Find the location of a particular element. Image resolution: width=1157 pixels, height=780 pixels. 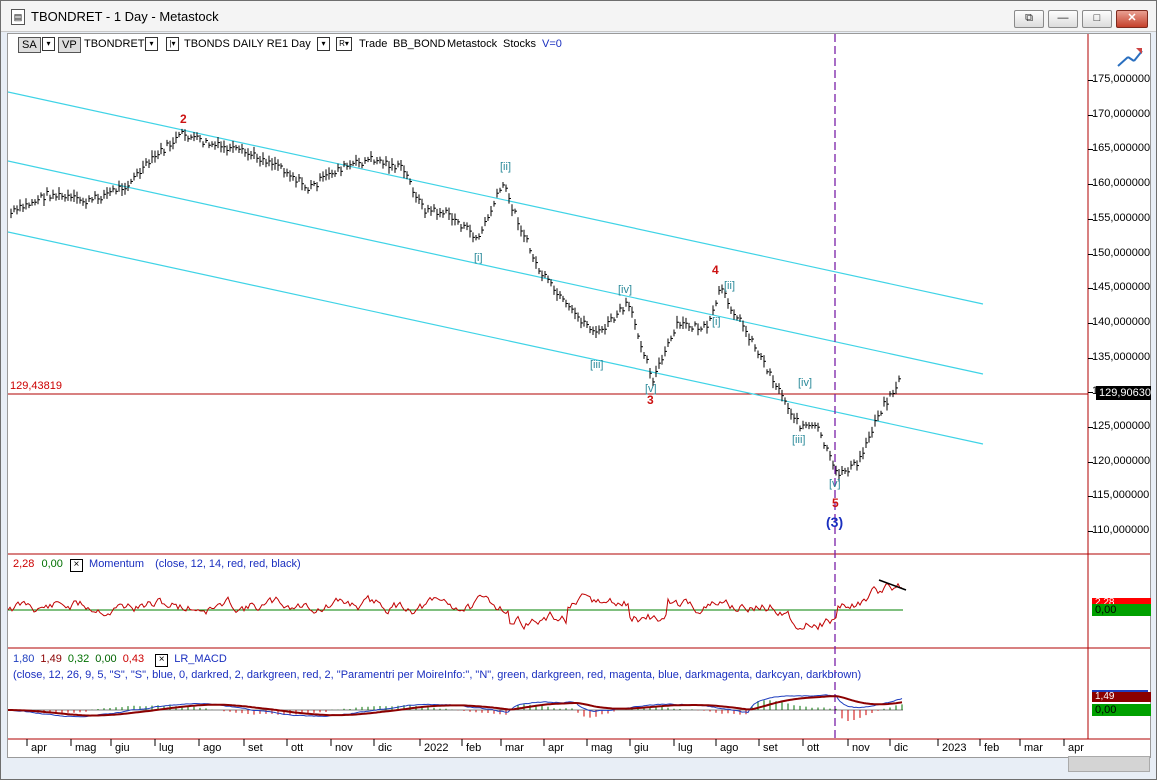

wave-label-v-b: [v] is located at coordinates (835, 484).